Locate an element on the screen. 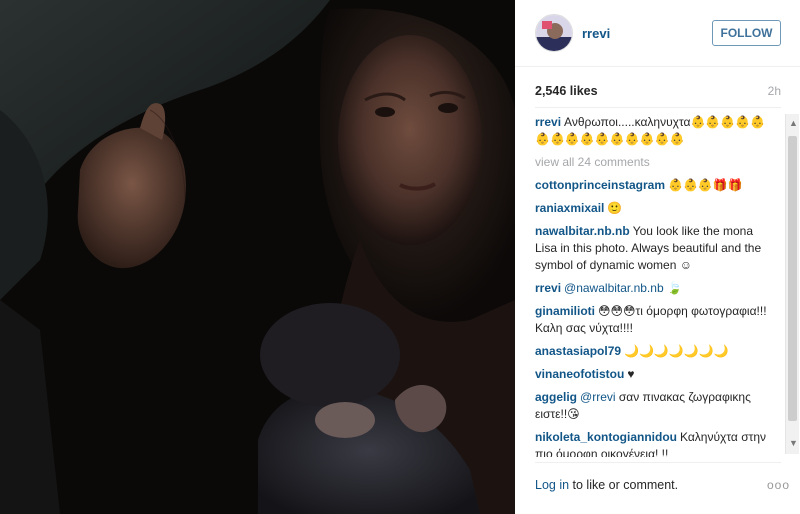  comment-item: vinaneofotistou ♥ is located at coordinates (653, 374).